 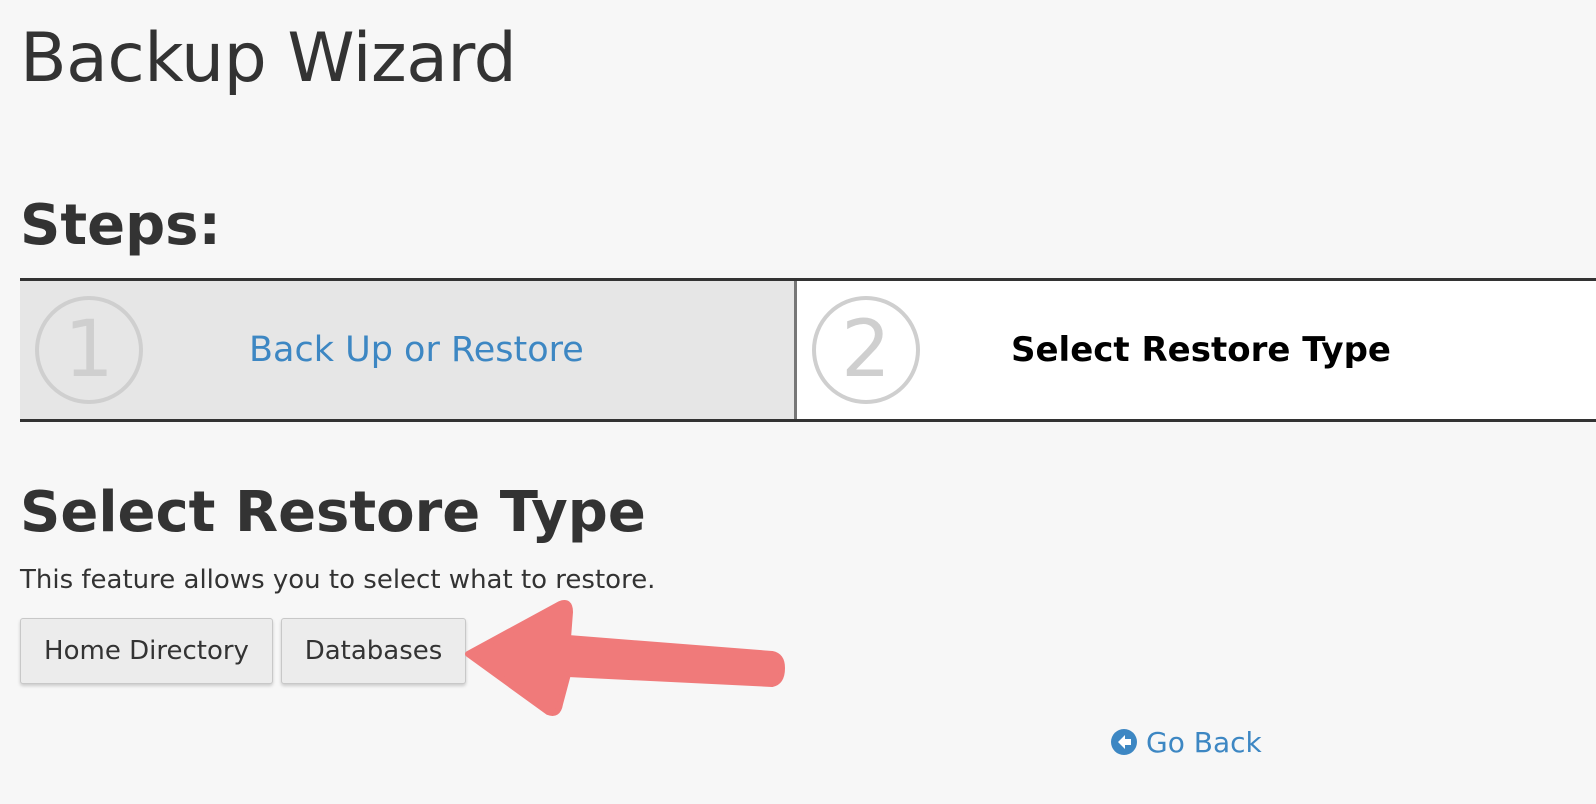 What do you see at coordinates (373, 651) in the screenshot?
I see `databases-button: Databases` at bounding box center [373, 651].